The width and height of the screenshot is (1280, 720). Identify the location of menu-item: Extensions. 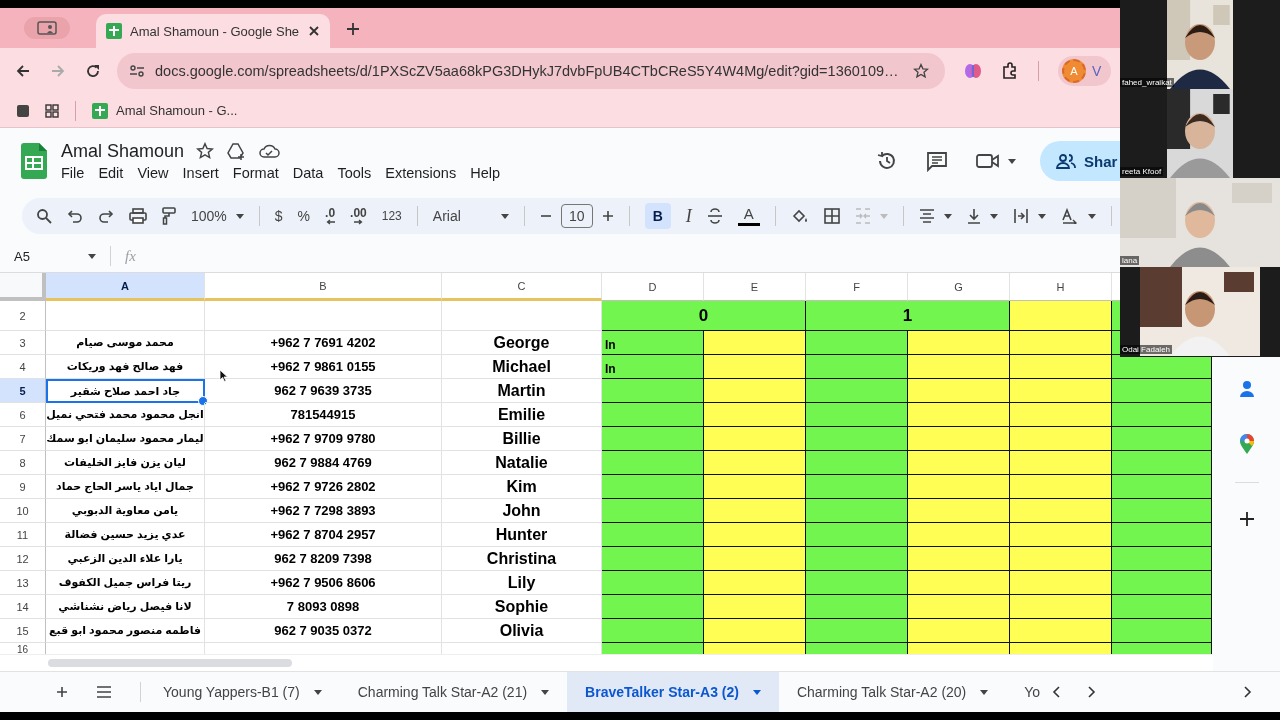
(421, 172).